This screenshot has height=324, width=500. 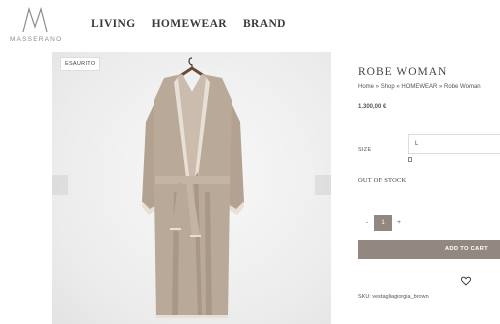 What do you see at coordinates (382, 180) in the screenshot?
I see `stock-status: OUT OF STOCK` at bounding box center [382, 180].